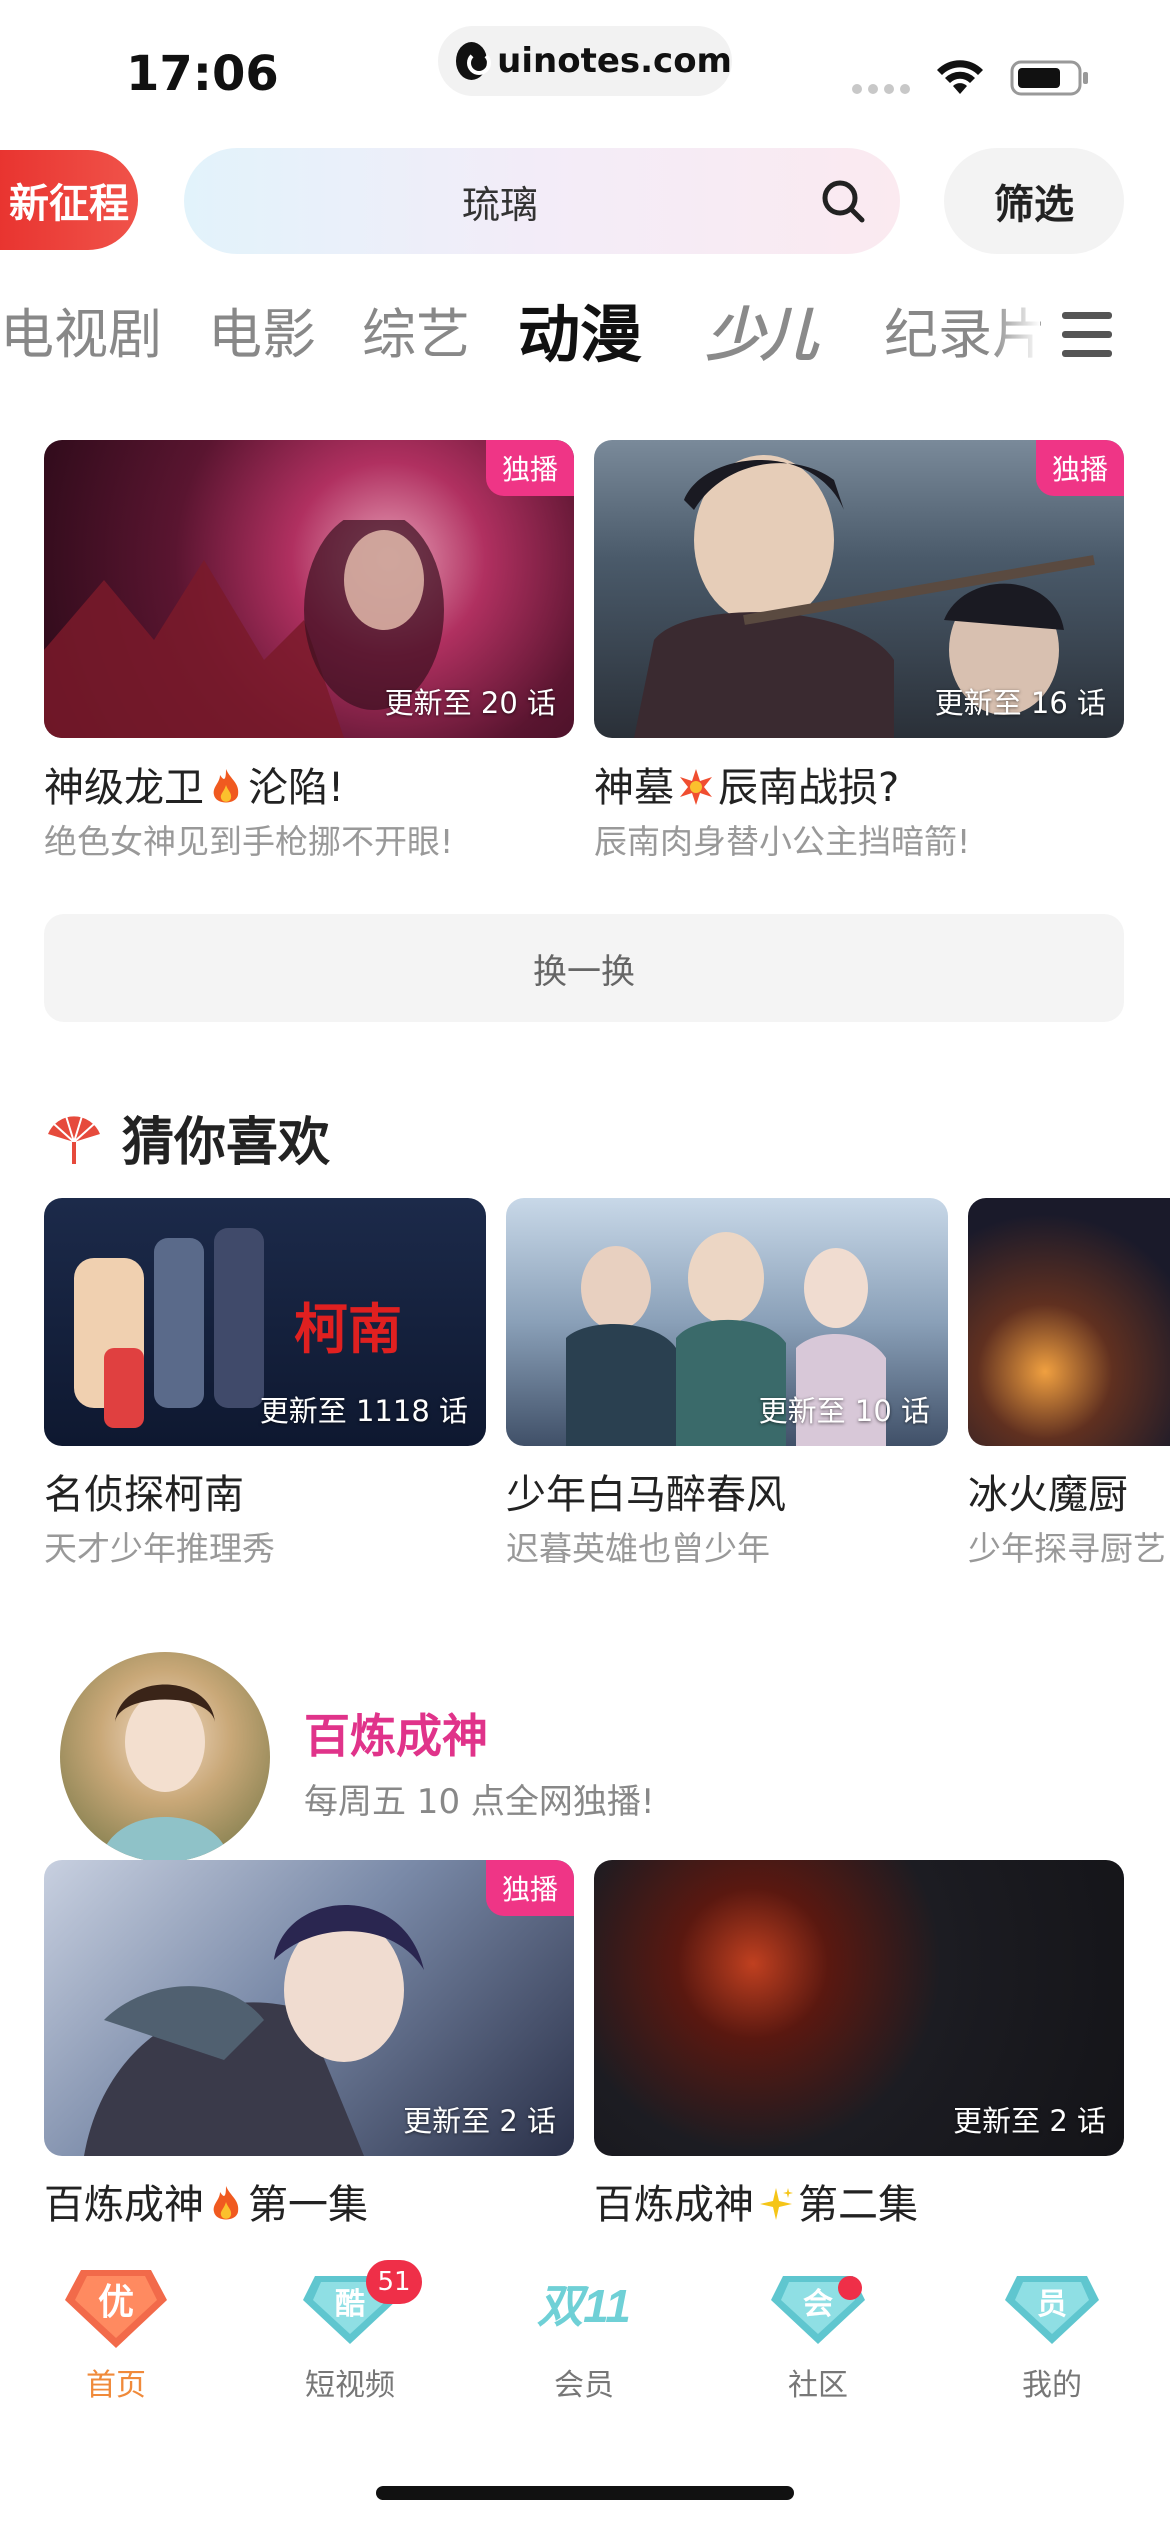 The height and width of the screenshot is (2532, 1170). I want to click on signal-icon, so click(881, 89).